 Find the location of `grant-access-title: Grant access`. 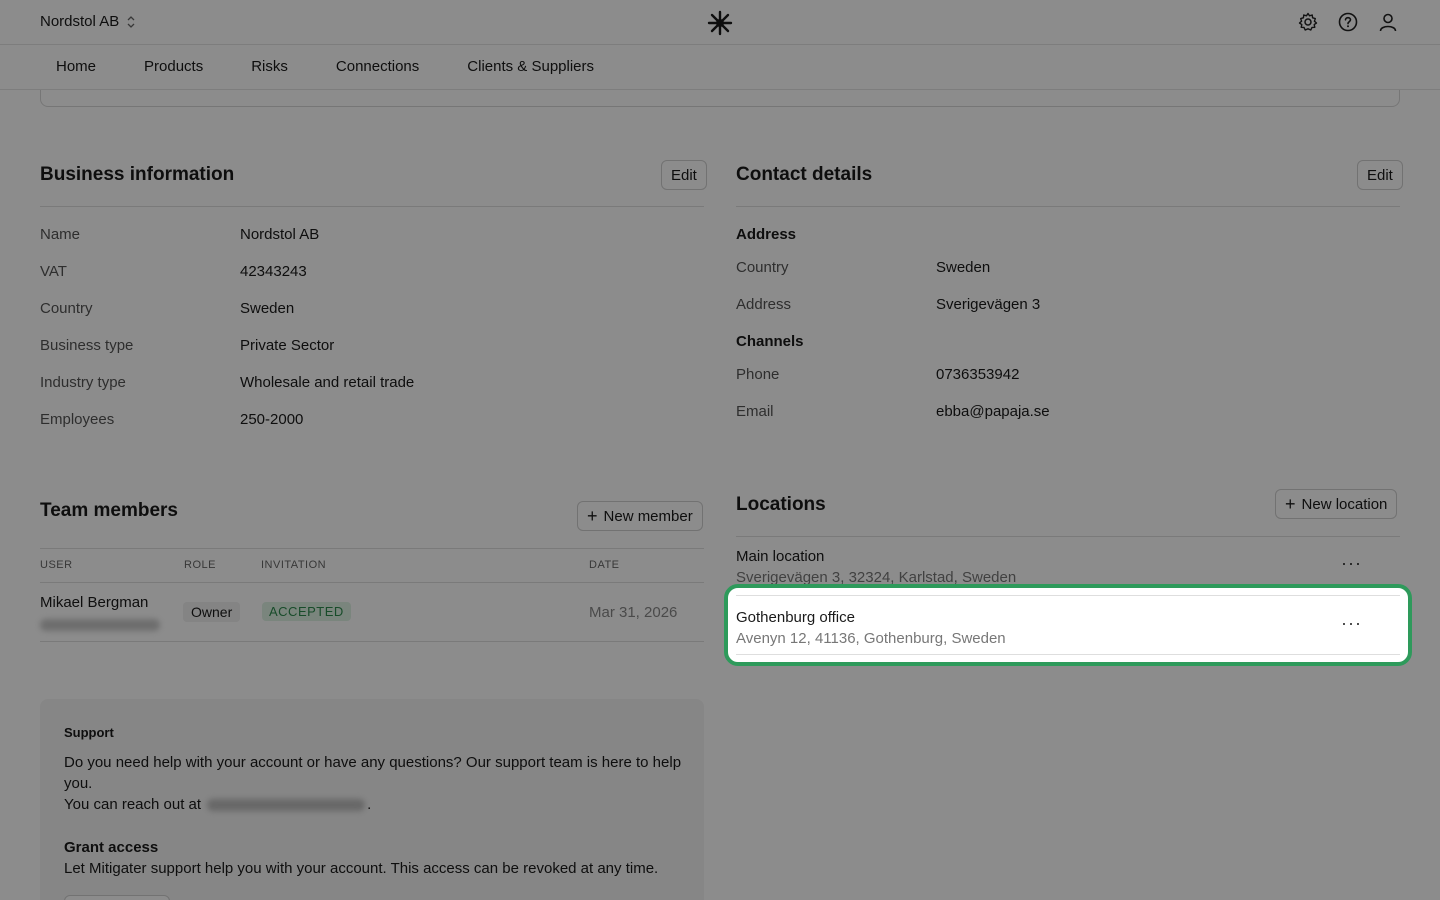

grant-access-title: Grant access is located at coordinates (111, 847).